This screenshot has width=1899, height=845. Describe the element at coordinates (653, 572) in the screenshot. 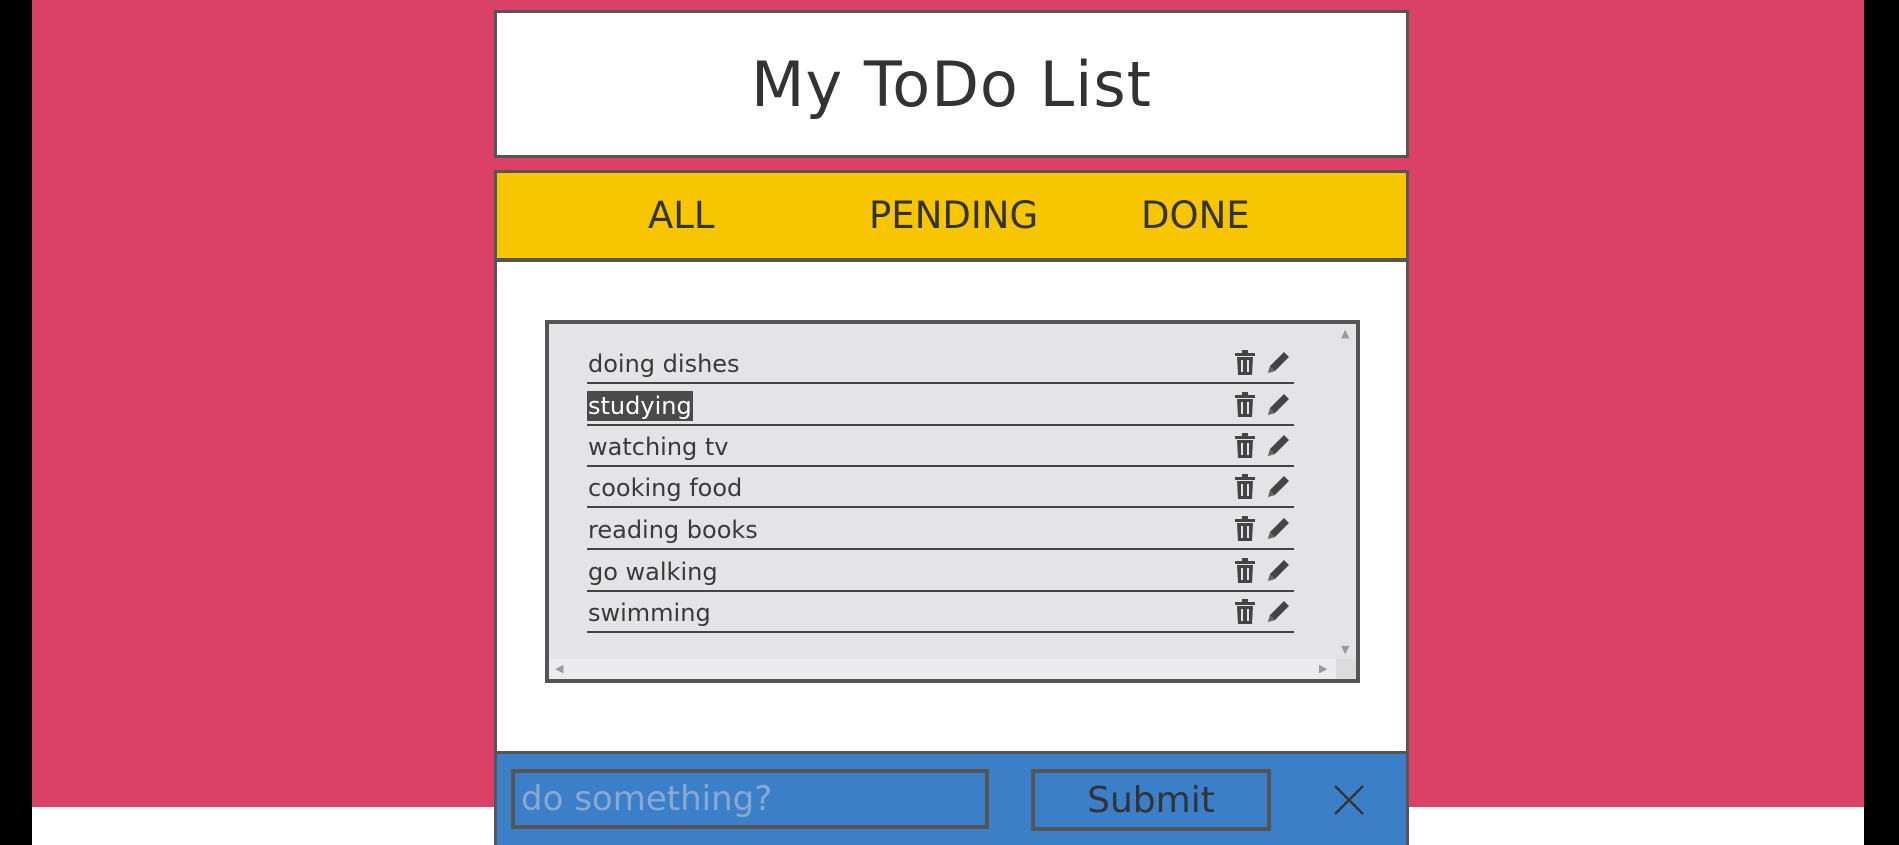

I see `todo-text: go walking` at that location.